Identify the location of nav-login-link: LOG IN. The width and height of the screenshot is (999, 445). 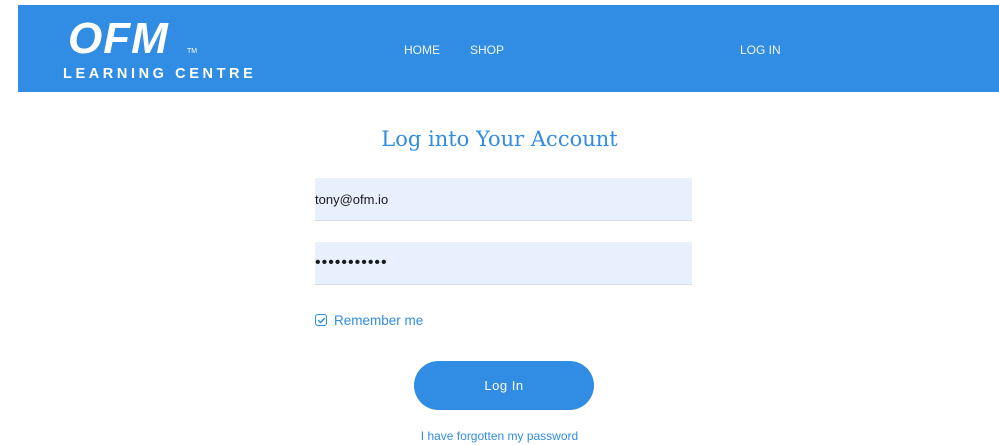
(760, 50).